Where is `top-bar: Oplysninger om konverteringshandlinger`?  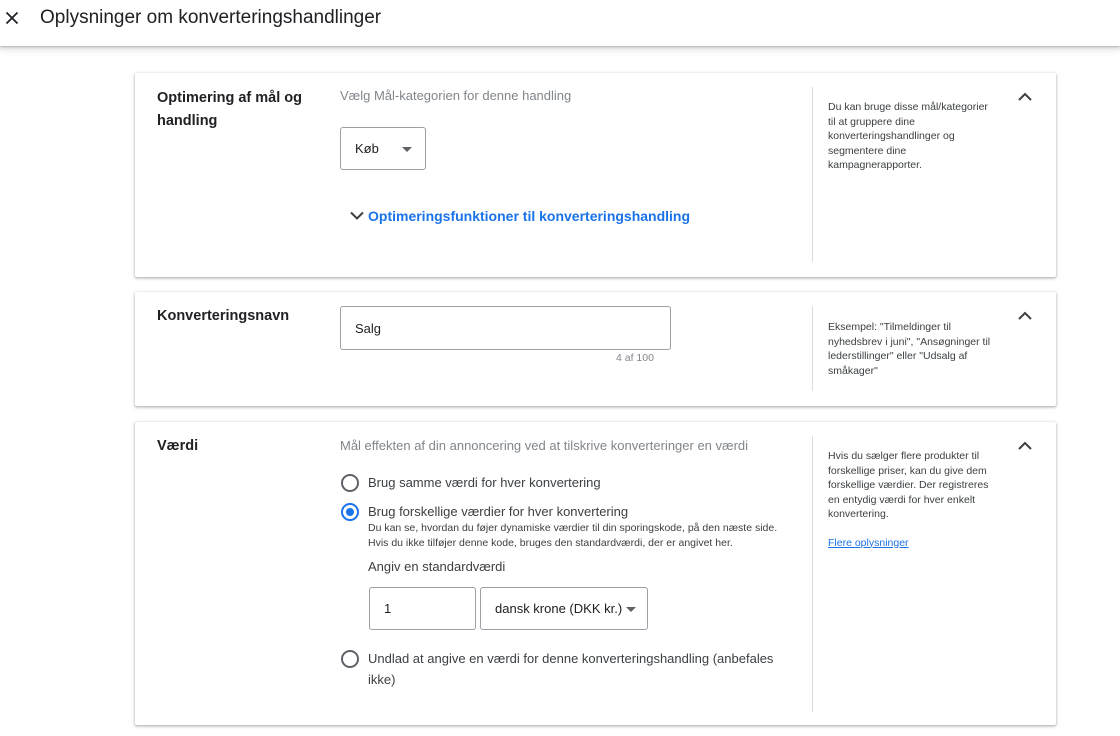
top-bar: Oplysninger om konverteringshandlinger is located at coordinates (560, 23).